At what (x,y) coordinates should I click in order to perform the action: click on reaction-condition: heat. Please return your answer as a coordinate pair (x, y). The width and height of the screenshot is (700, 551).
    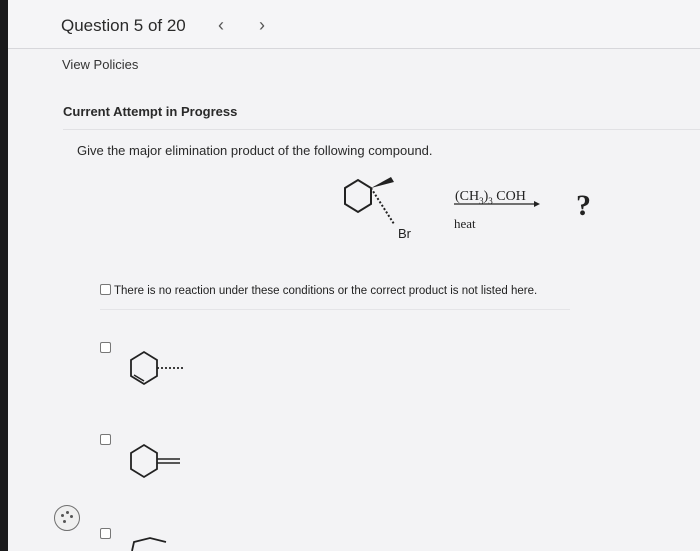
    Looking at the image, I should click on (465, 223).